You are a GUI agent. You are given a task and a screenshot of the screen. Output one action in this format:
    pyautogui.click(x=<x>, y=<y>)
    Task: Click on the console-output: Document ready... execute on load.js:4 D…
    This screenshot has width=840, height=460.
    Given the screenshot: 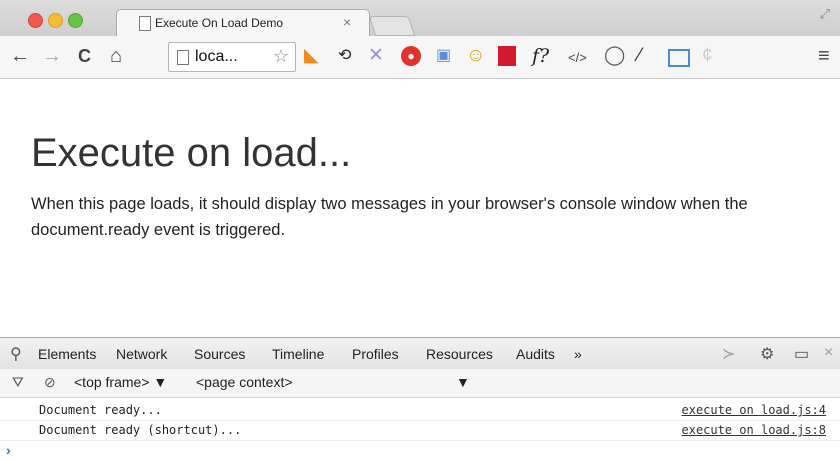 What is the action you would take?
    pyautogui.click(x=420, y=429)
    